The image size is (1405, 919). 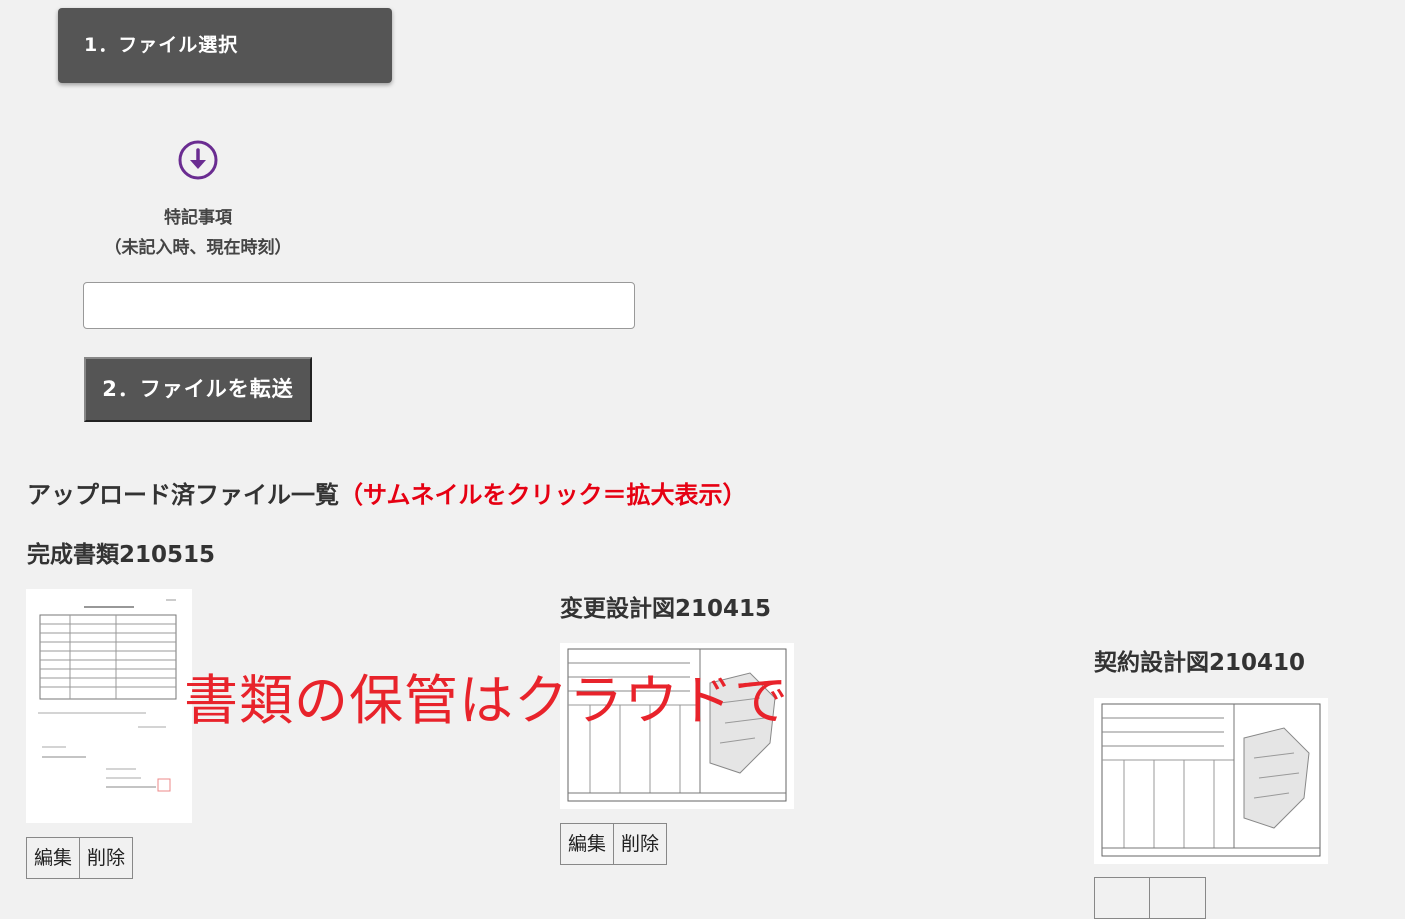 What do you see at coordinates (641, 844) in the screenshot?
I see `delete-button-2: 削除` at bounding box center [641, 844].